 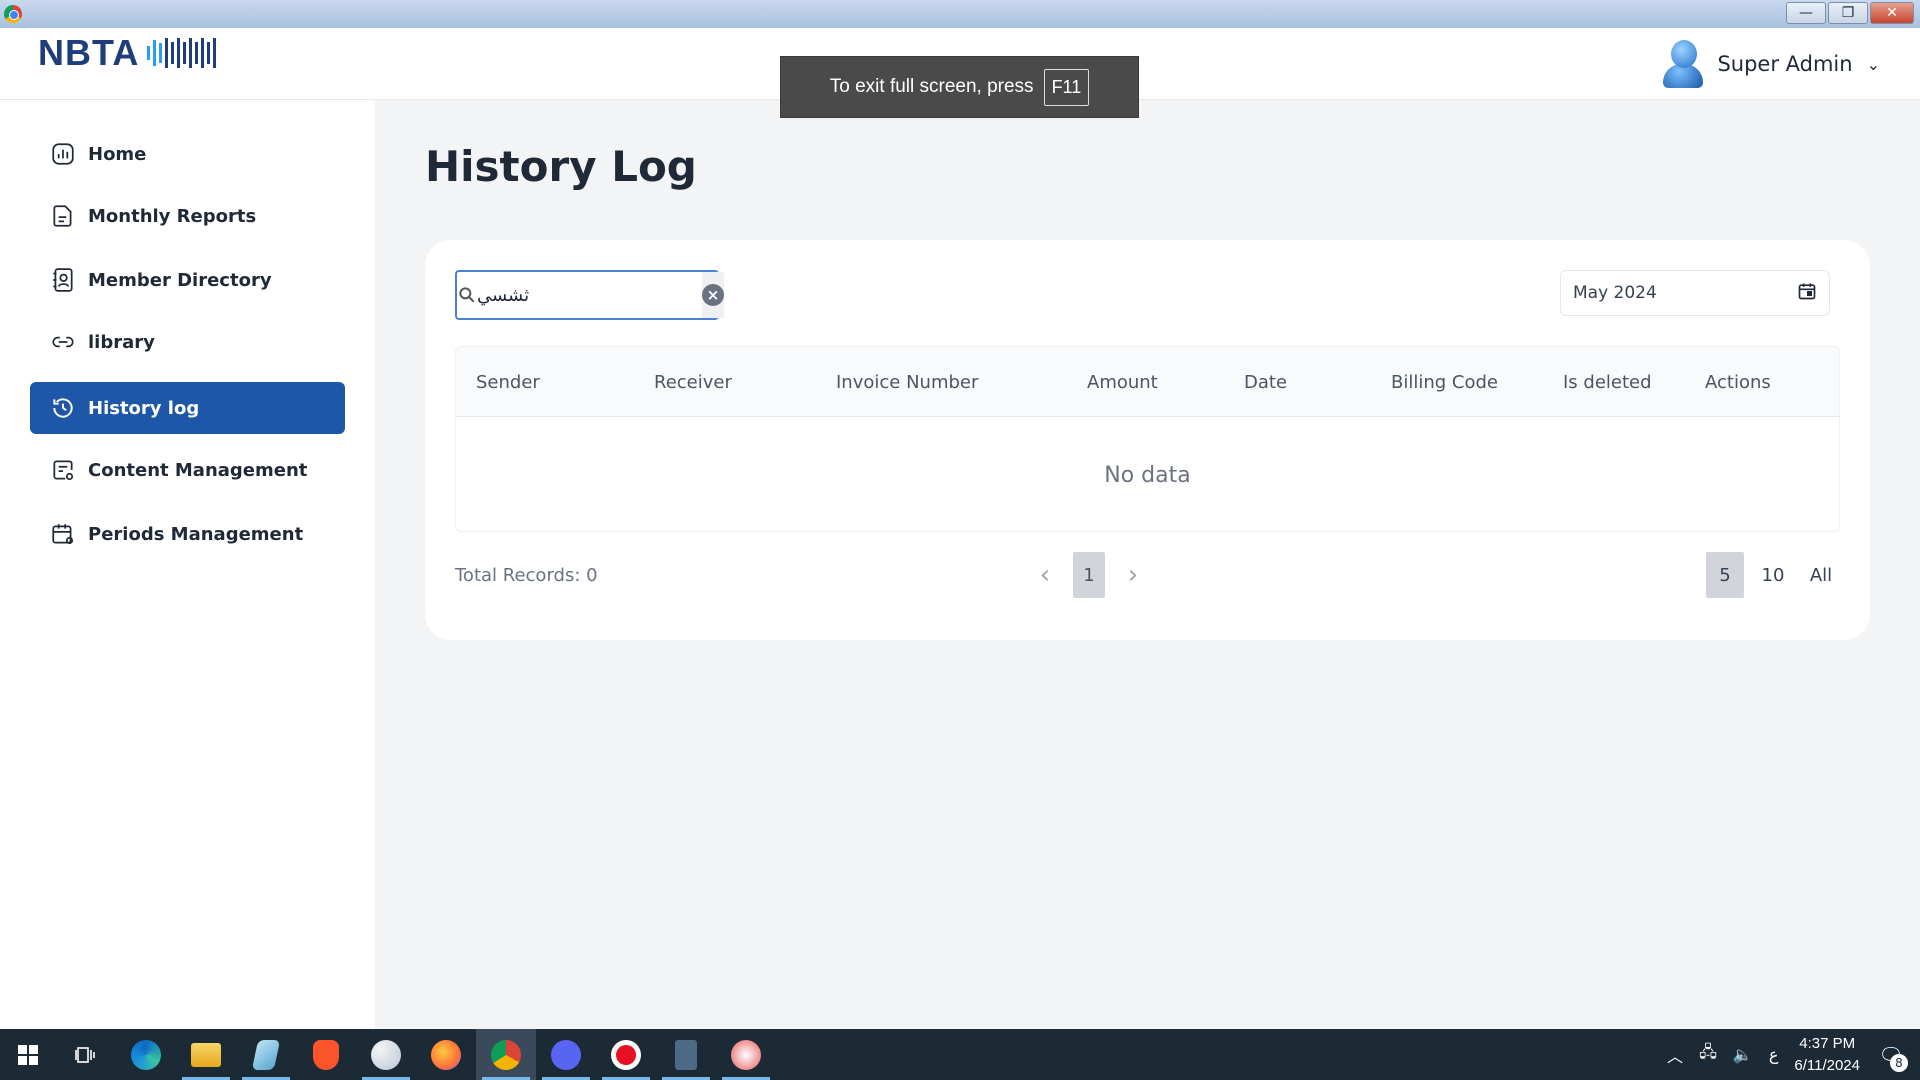 What do you see at coordinates (1675, 1055) in the screenshot?
I see `chevron-up-icon: ︿` at bounding box center [1675, 1055].